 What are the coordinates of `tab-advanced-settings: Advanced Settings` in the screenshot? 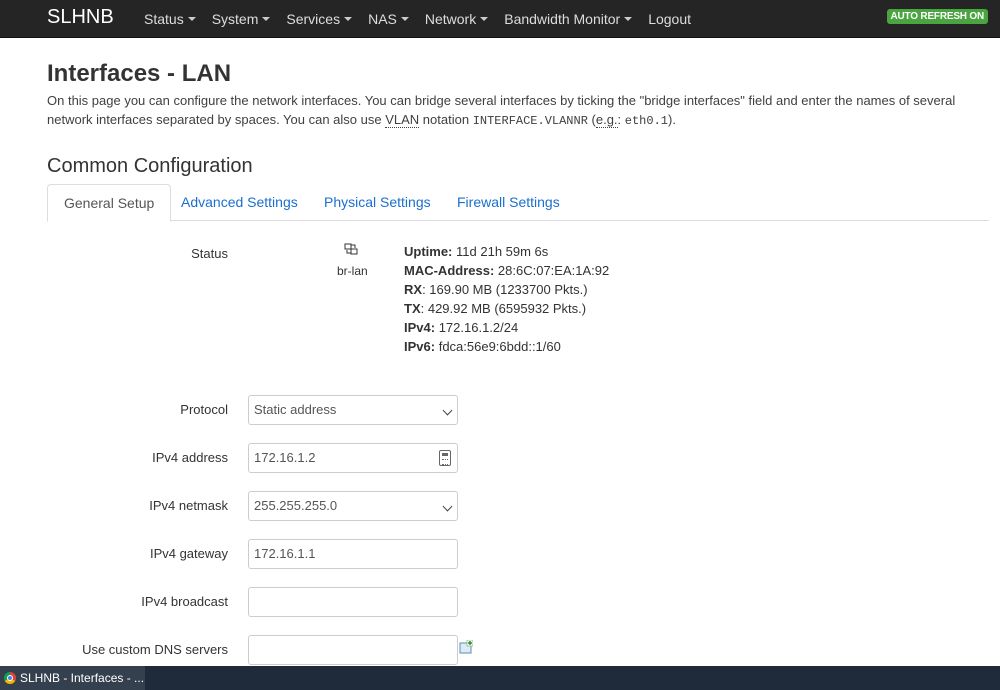 It's located at (239, 202).